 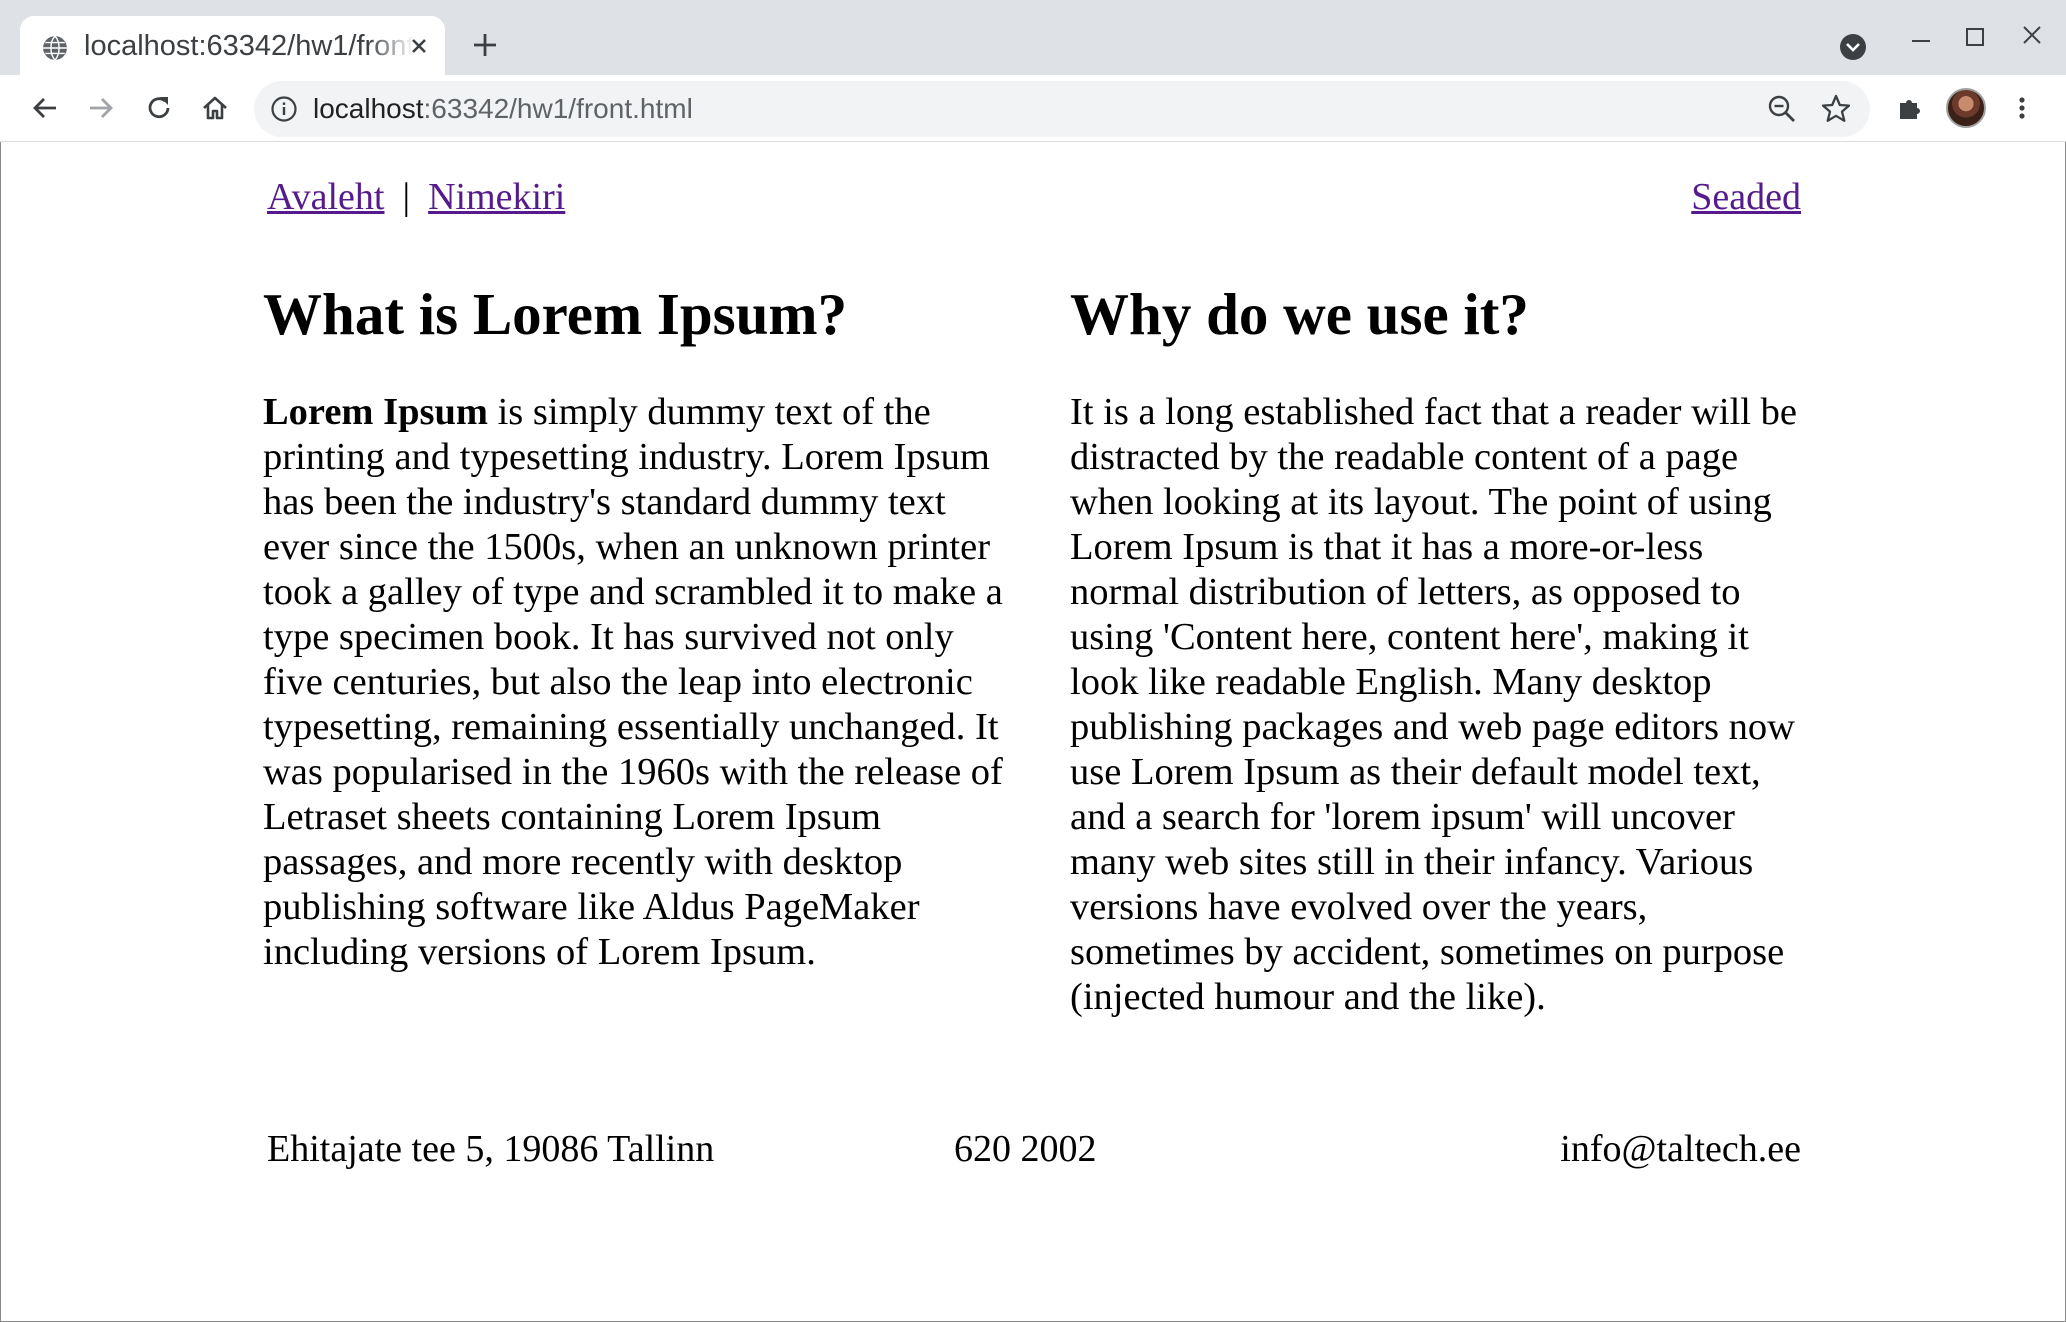 What do you see at coordinates (45, 108) in the screenshot?
I see `back-arrow-icon` at bounding box center [45, 108].